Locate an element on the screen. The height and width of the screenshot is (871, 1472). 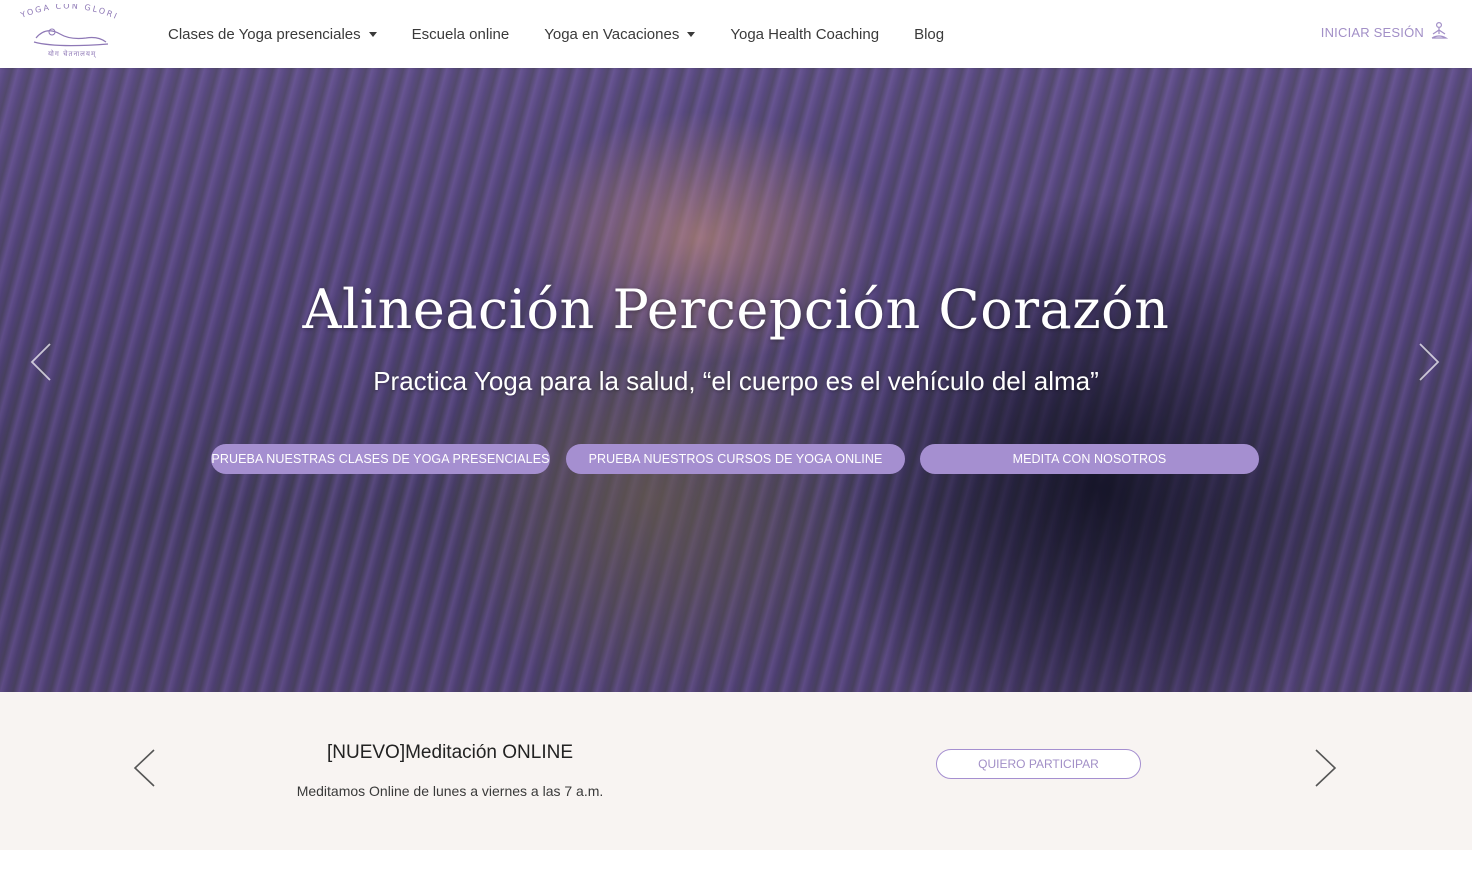
nav-item-label: Yoga Health Coaching is located at coordinates (805, 34).